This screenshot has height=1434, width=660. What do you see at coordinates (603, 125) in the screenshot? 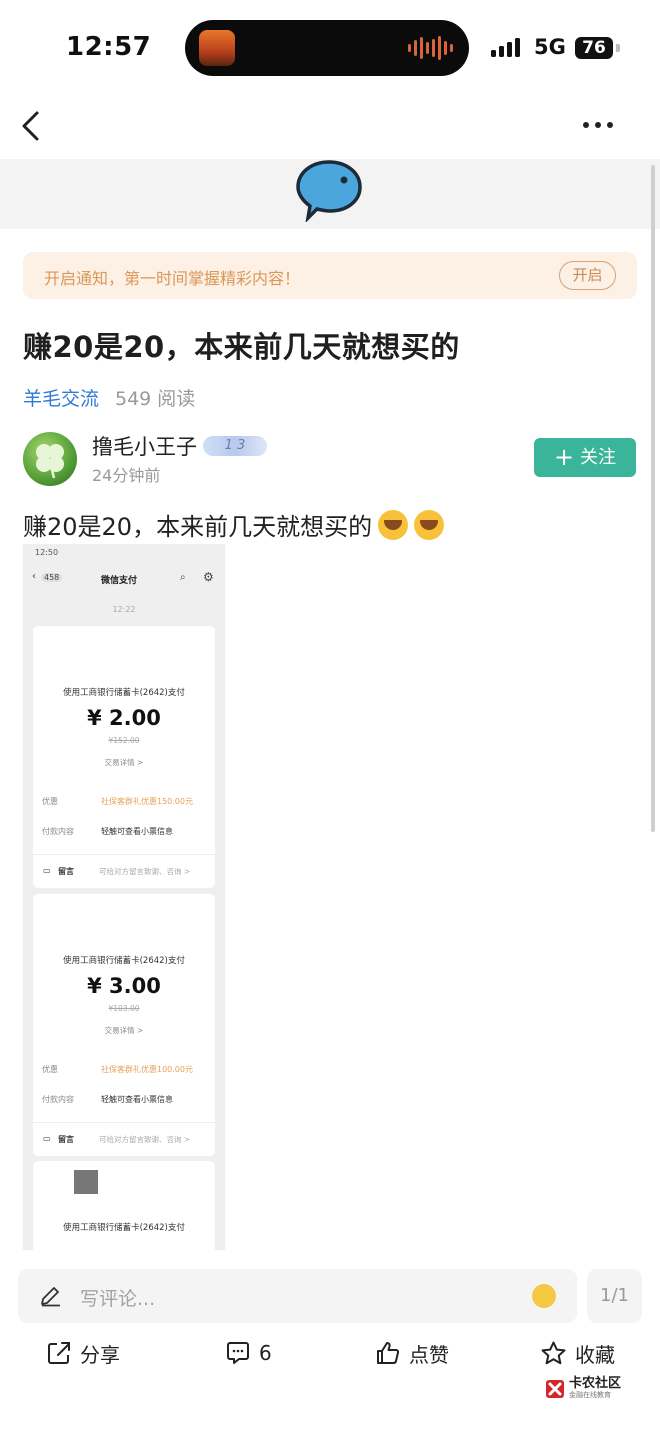
I see `more-icon` at bounding box center [603, 125].